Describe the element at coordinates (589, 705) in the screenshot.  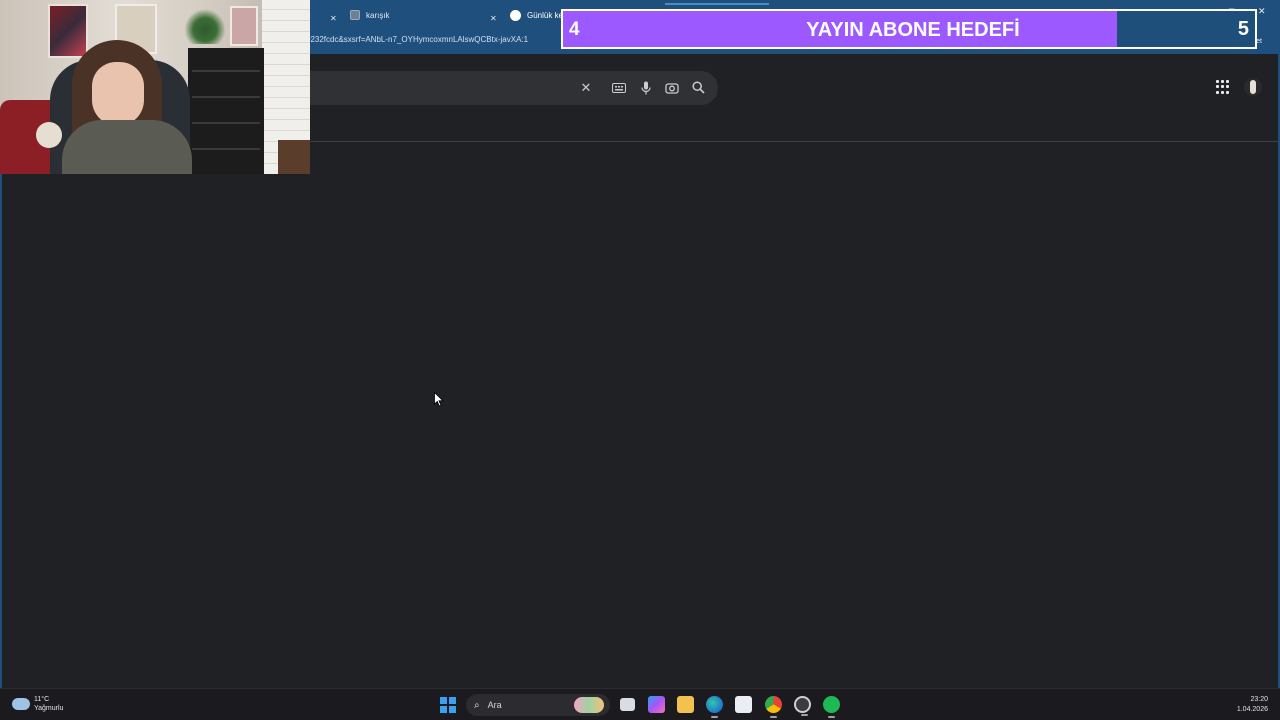
I see `search-highlight-icon` at that location.